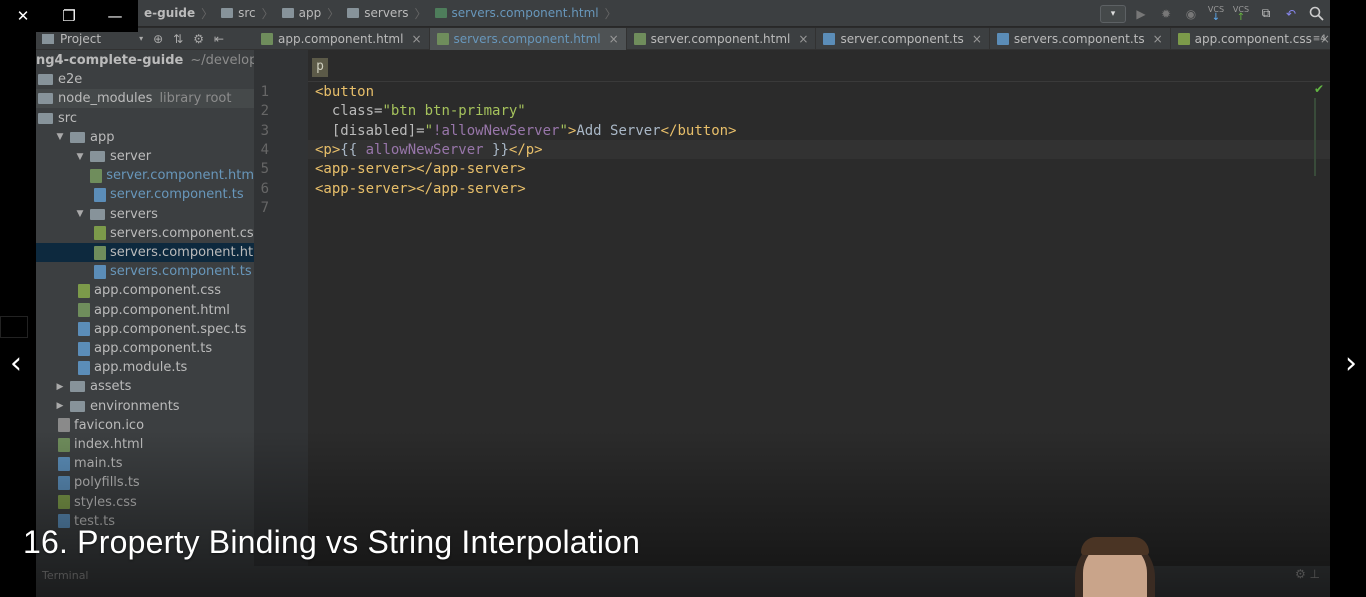  Describe the element at coordinates (69, 16) in the screenshot. I see `restore-icon: ❐` at that location.